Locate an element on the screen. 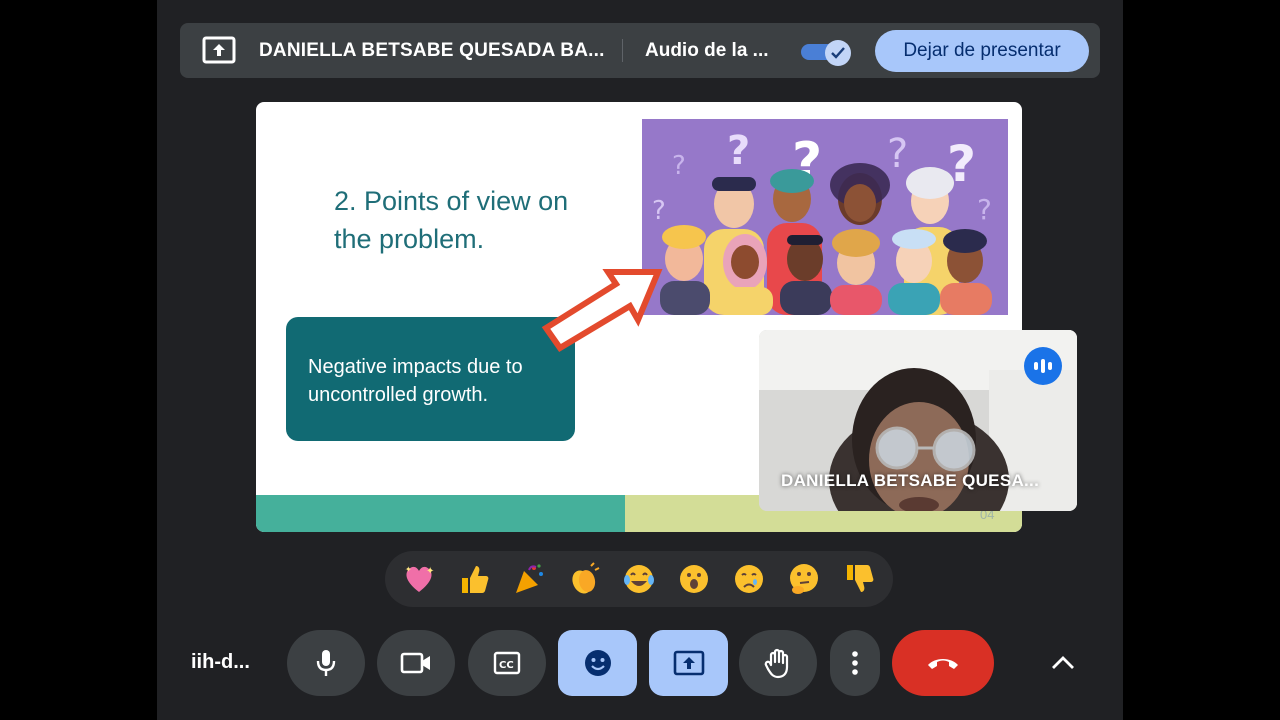 Image resolution: width=1280 pixels, height=720 pixels. more-icon is located at coordinates (855, 663).